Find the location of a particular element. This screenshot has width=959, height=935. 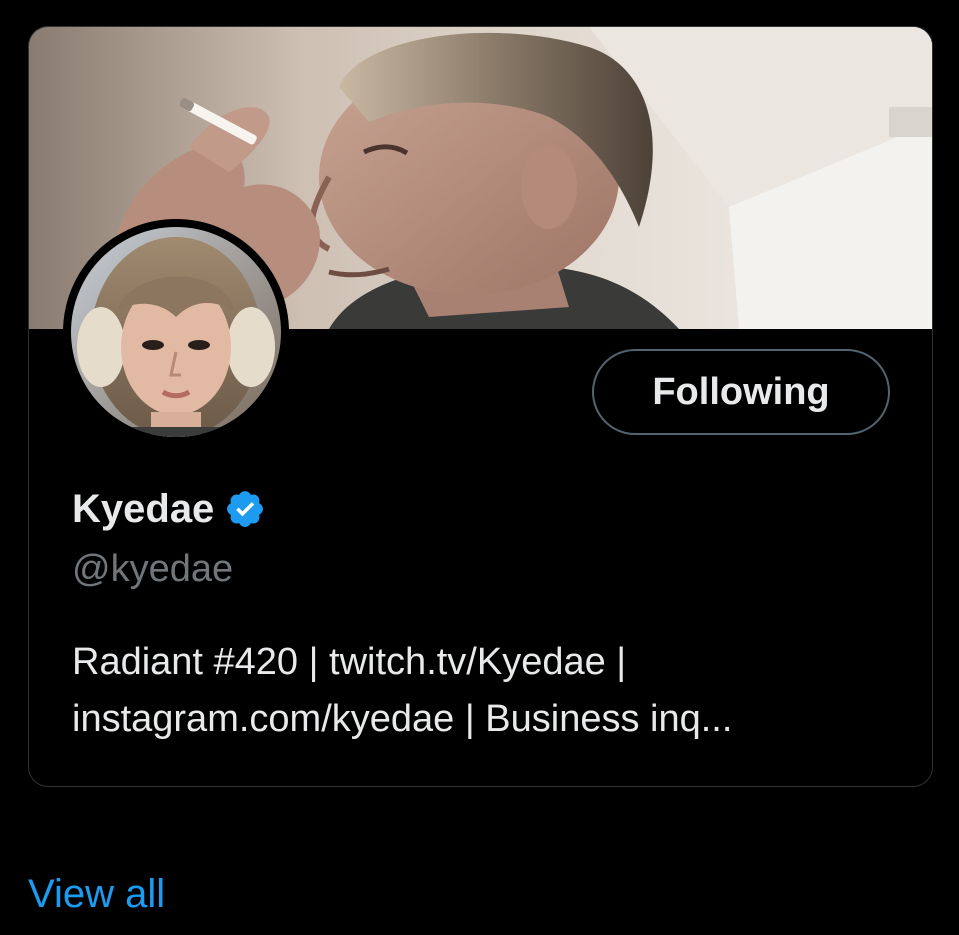

avatar is located at coordinates (176, 332).